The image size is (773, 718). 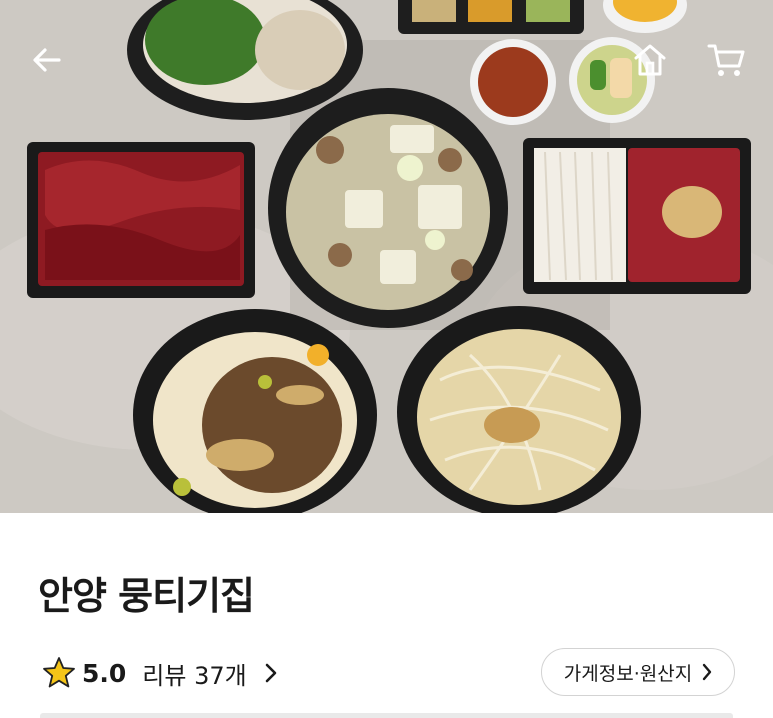 I want to click on home-icon, so click(x=650, y=60).